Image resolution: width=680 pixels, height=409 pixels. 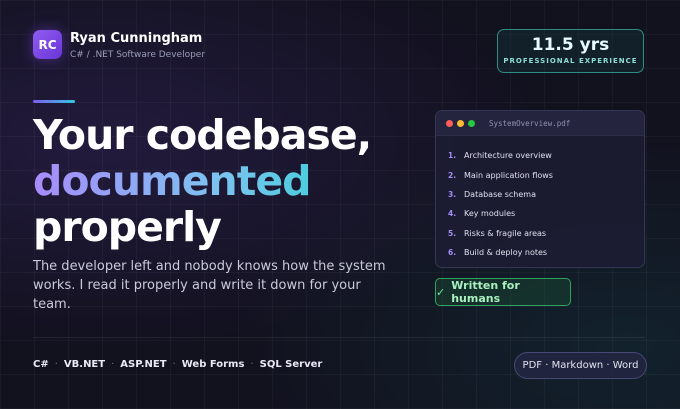 I want to click on window-file-name: SystemOverview.pdf, so click(x=530, y=123).